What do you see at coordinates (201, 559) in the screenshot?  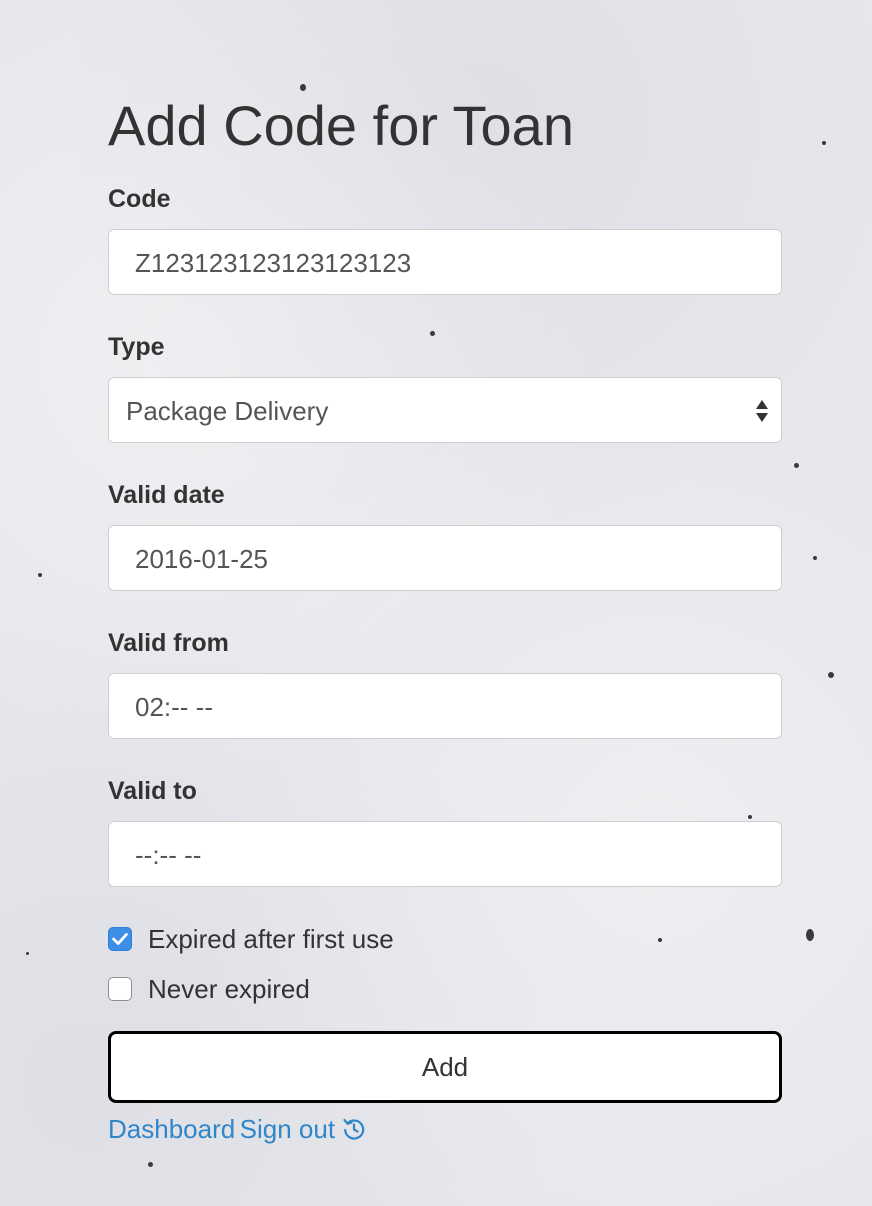 I see `valid-date-value: 2016-01-25` at bounding box center [201, 559].